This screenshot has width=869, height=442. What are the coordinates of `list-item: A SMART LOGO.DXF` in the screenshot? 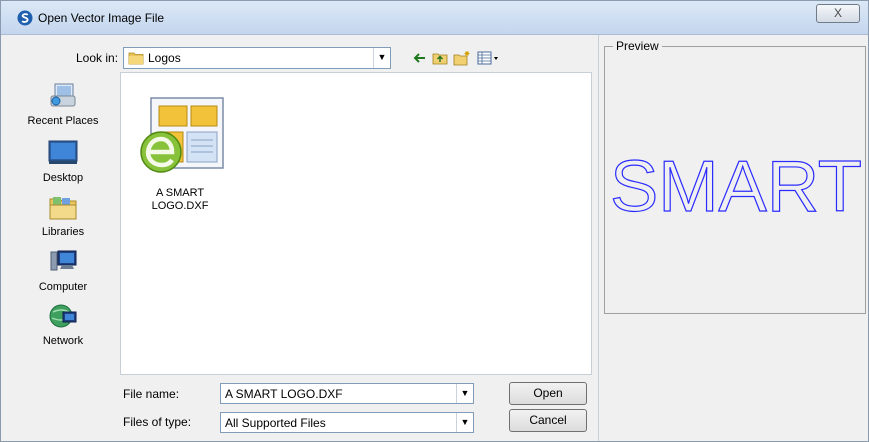 It's located at (180, 153).